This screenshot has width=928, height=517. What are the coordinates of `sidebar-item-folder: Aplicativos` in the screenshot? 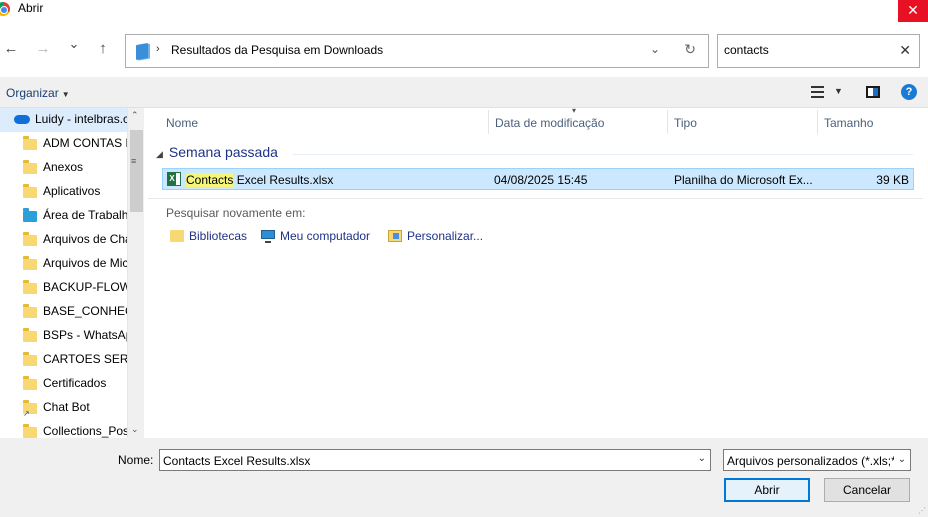 It's located at (64, 192).